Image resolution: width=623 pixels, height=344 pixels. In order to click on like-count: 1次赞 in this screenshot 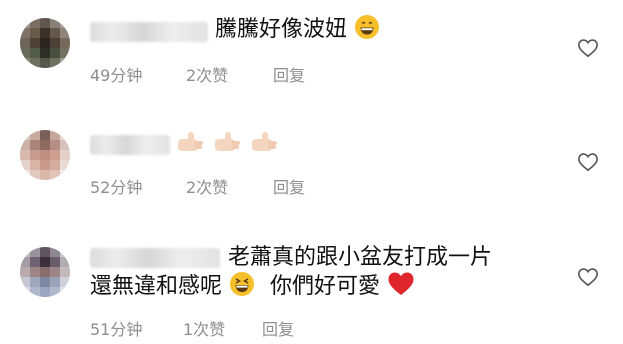, I will do `click(204, 328)`.